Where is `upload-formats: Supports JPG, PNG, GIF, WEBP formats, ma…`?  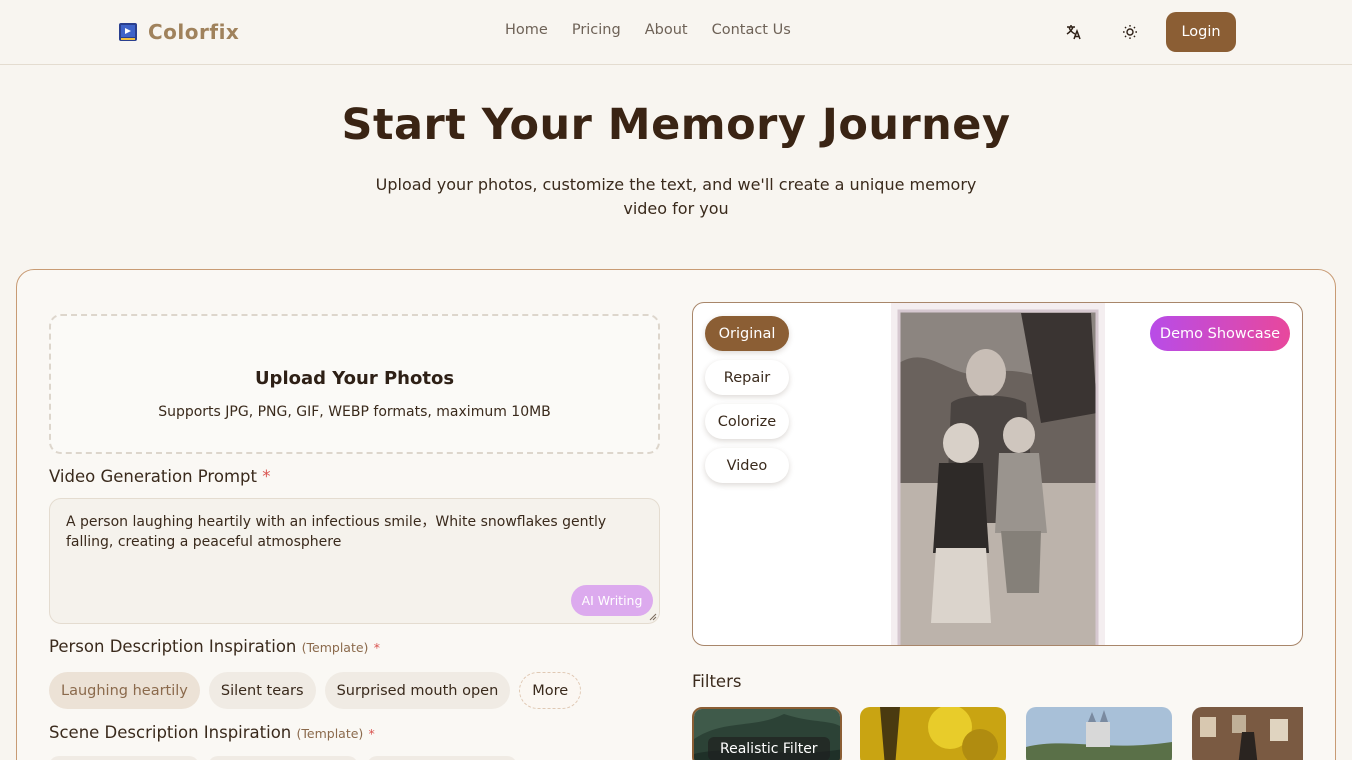 upload-formats: Supports JPG, PNG, GIF, WEBP formats, ma… is located at coordinates (354, 412).